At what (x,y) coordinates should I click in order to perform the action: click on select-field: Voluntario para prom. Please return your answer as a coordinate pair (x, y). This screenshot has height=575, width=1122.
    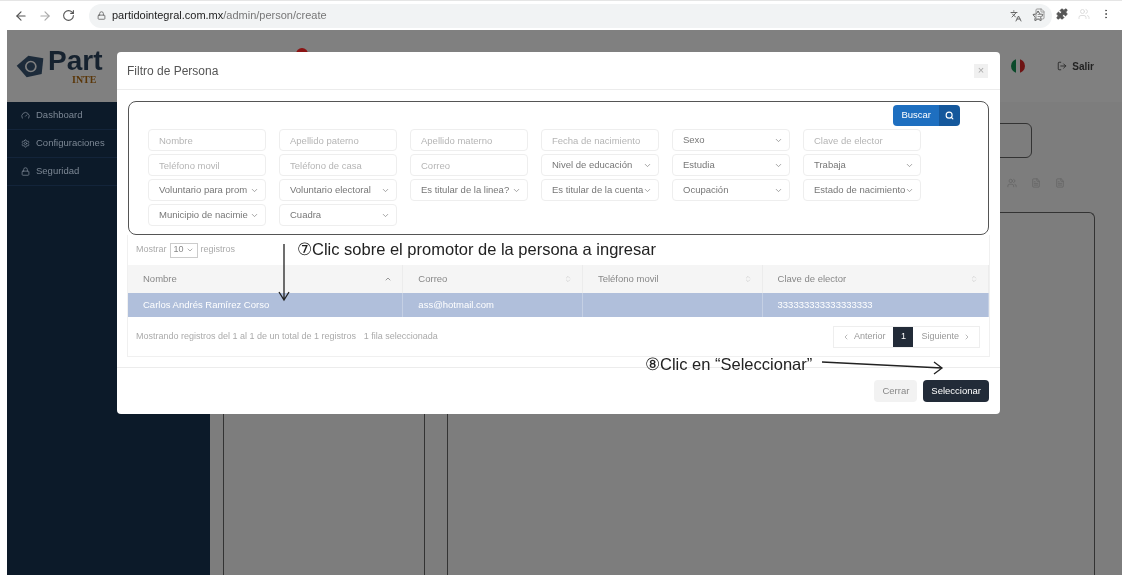
    Looking at the image, I should click on (207, 190).